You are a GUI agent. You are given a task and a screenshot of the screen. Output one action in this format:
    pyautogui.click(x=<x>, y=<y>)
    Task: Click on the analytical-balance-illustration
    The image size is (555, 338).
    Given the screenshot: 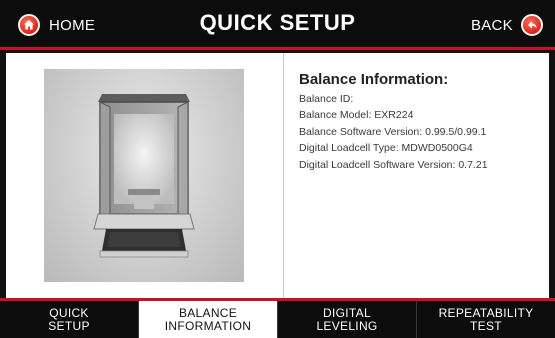 What is the action you would take?
    pyautogui.click(x=144, y=176)
    